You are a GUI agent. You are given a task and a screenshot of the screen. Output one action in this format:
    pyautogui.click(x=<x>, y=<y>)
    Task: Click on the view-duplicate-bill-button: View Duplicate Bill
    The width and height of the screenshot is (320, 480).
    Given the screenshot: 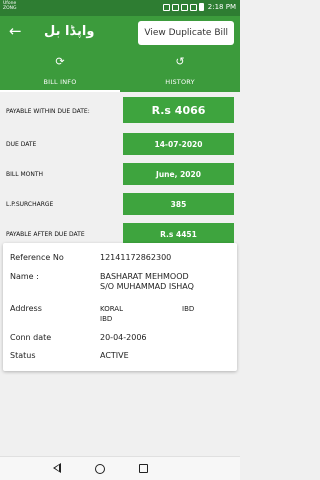 What is the action you would take?
    pyautogui.click(x=186, y=33)
    